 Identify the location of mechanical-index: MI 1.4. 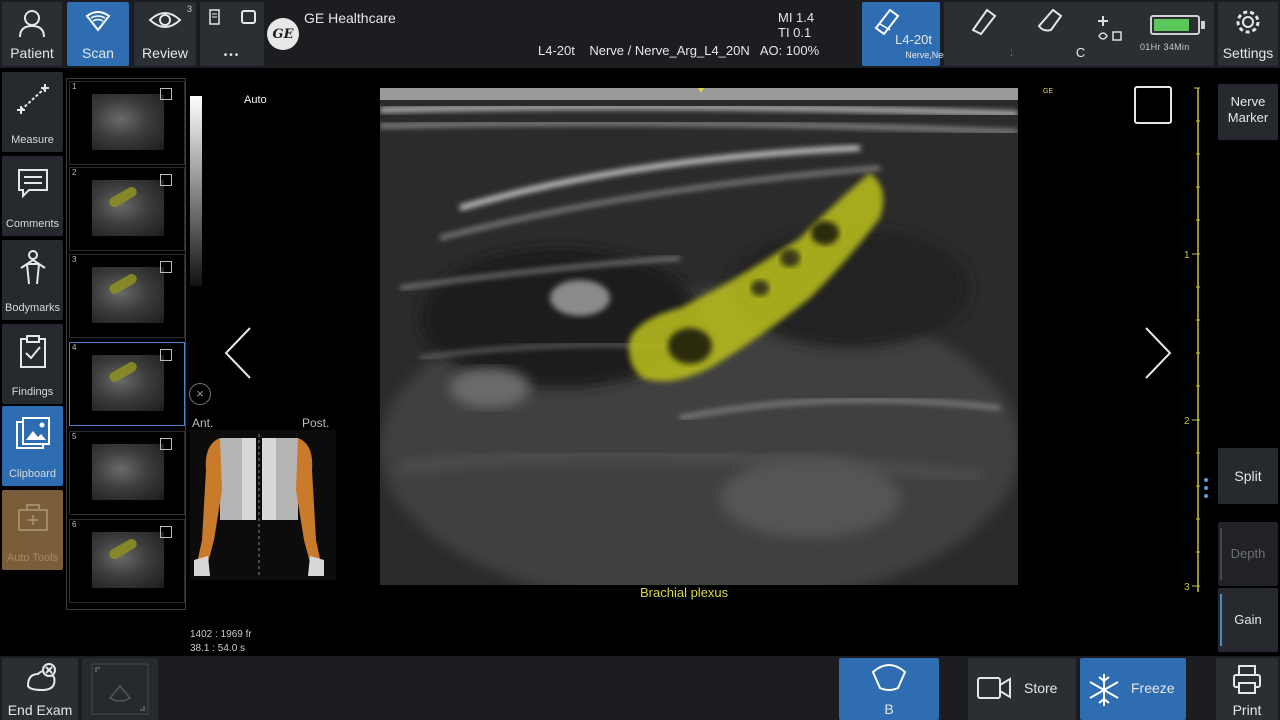
(796, 17).